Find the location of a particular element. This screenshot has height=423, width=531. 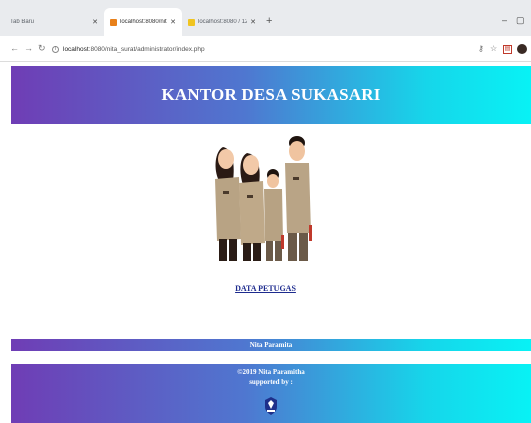

maximize-icon: ▢ is located at coordinates (520, 20).